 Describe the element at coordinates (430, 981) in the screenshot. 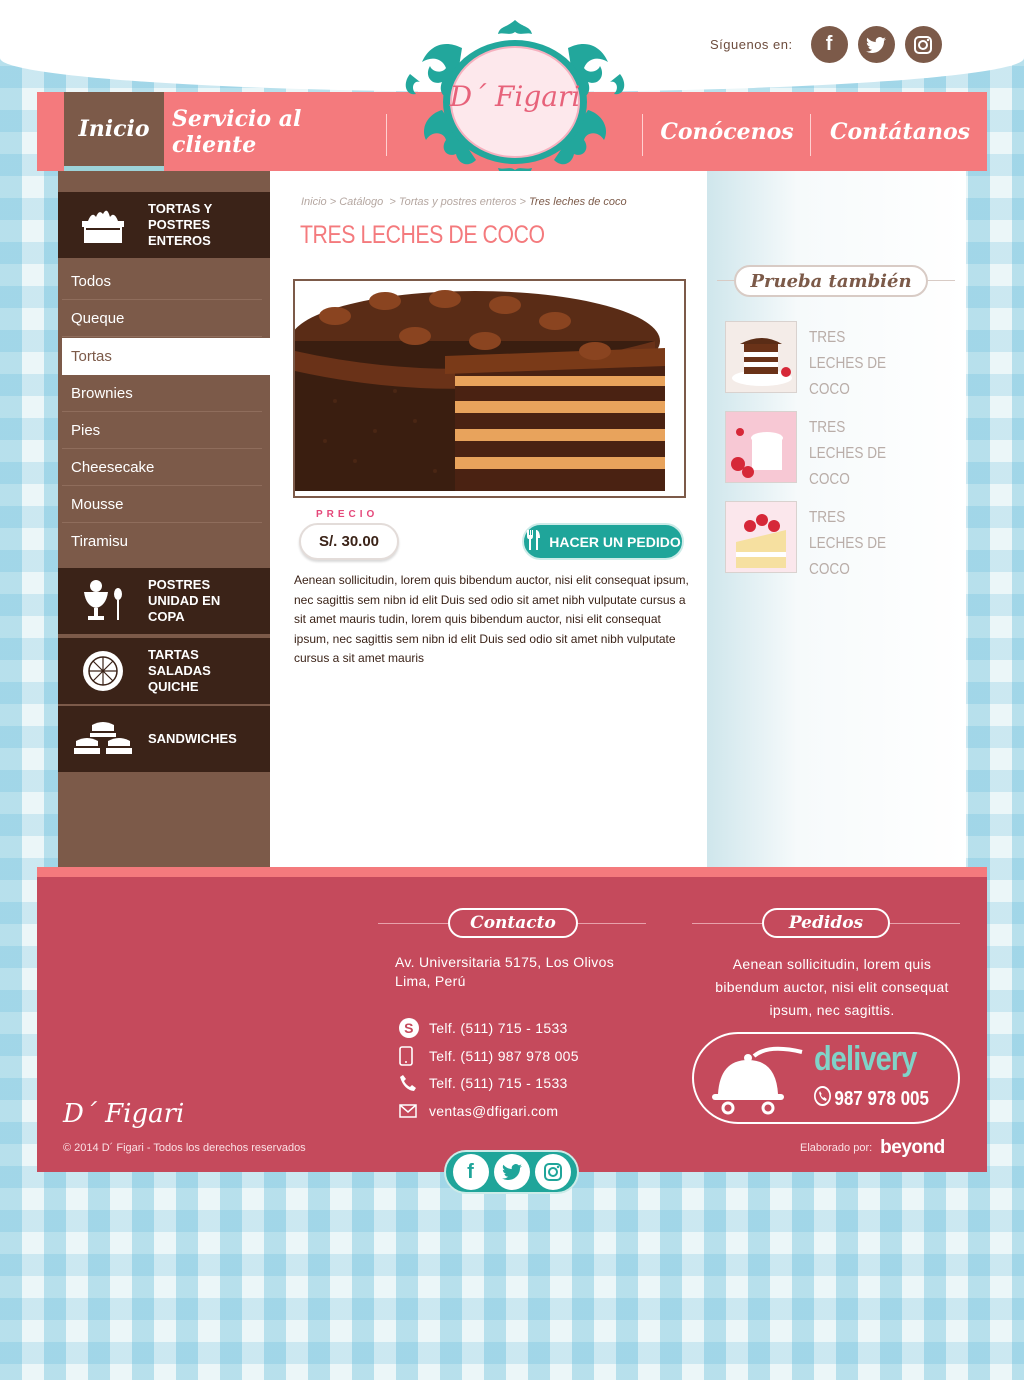

I see `address-line: Lima, Perú` at that location.